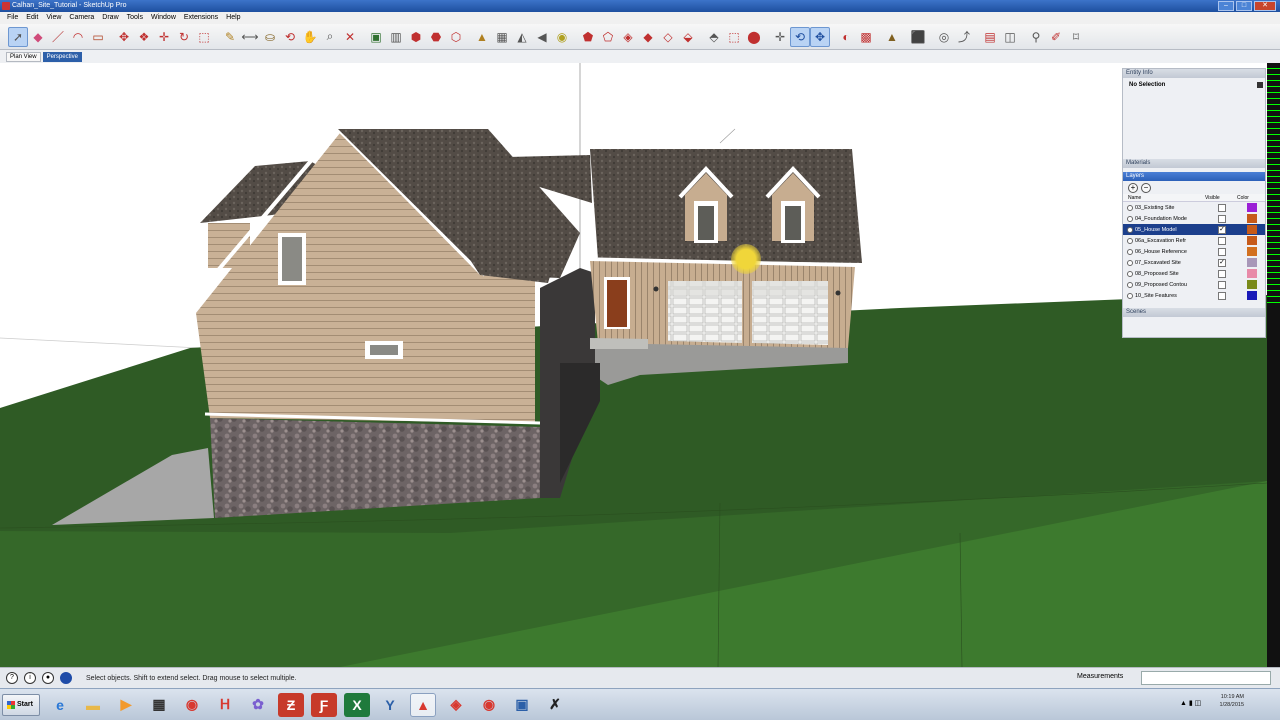 This screenshot has width=1280, height=720. I want to click on photo-match-icon: ⌑, so click(1076, 37).